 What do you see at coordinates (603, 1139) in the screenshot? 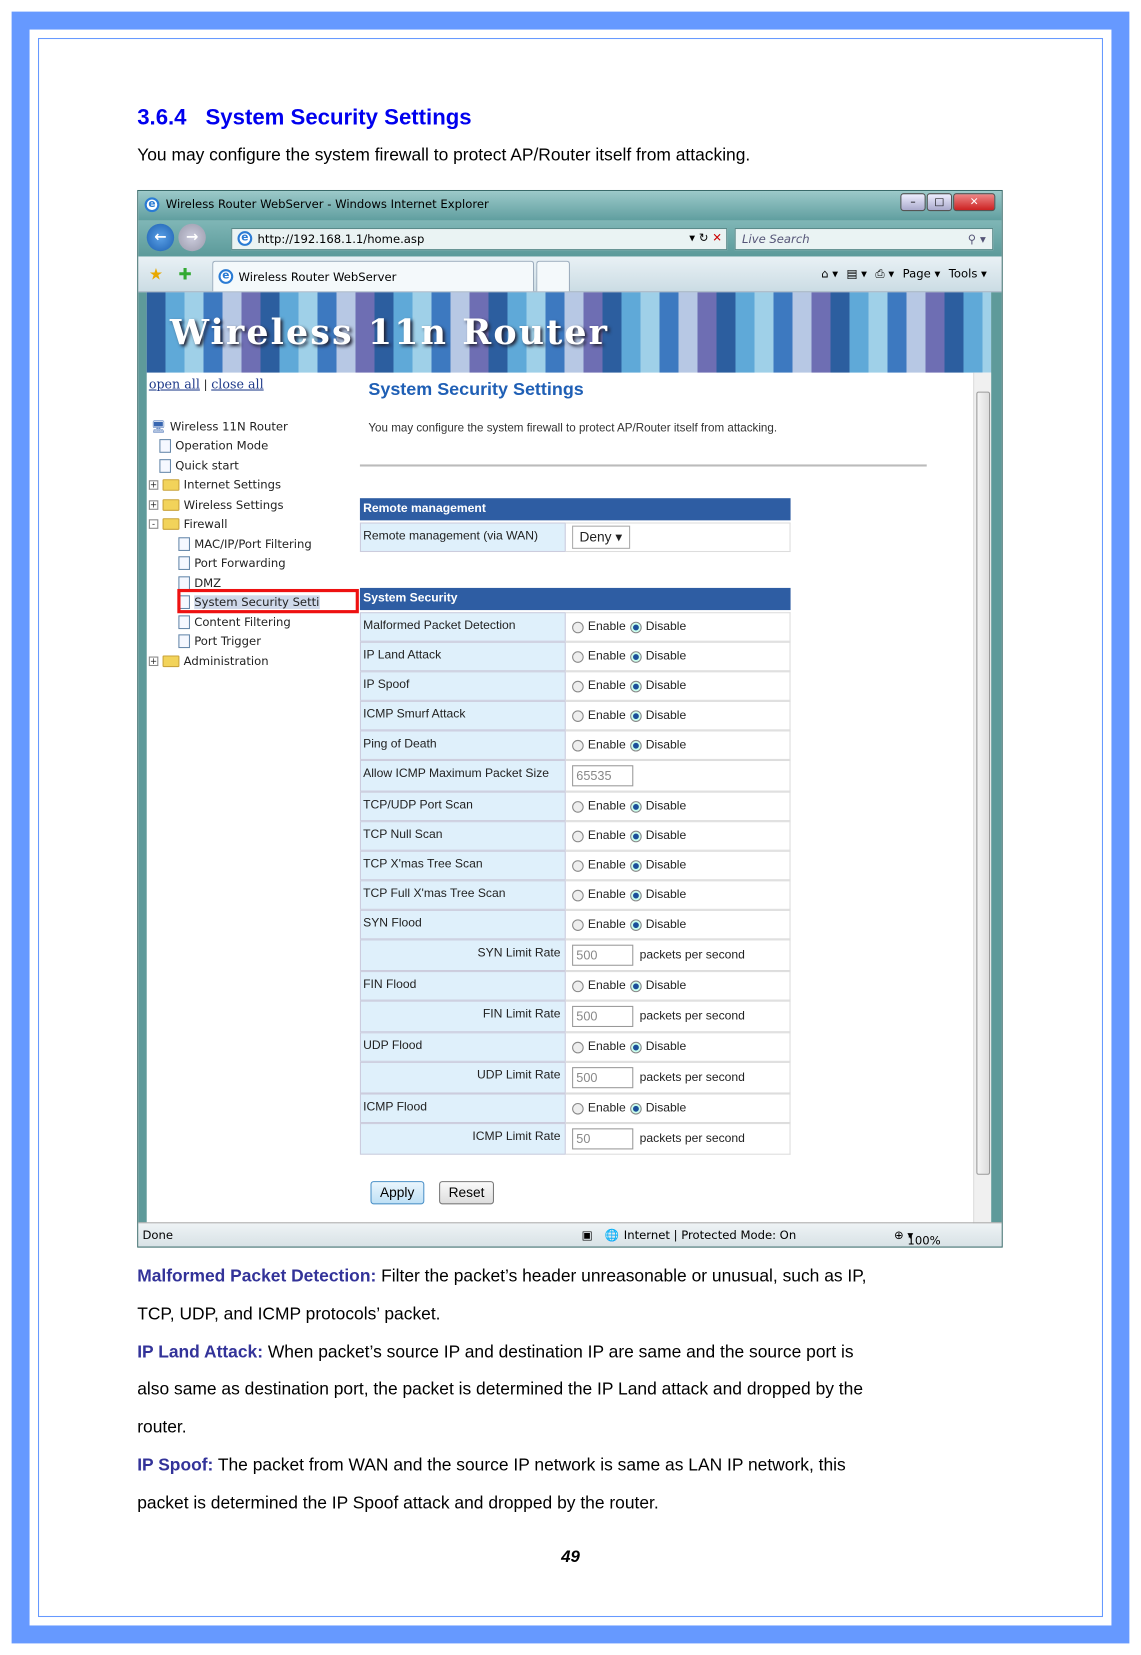
I see `value-input: 50` at bounding box center [603, 1139].